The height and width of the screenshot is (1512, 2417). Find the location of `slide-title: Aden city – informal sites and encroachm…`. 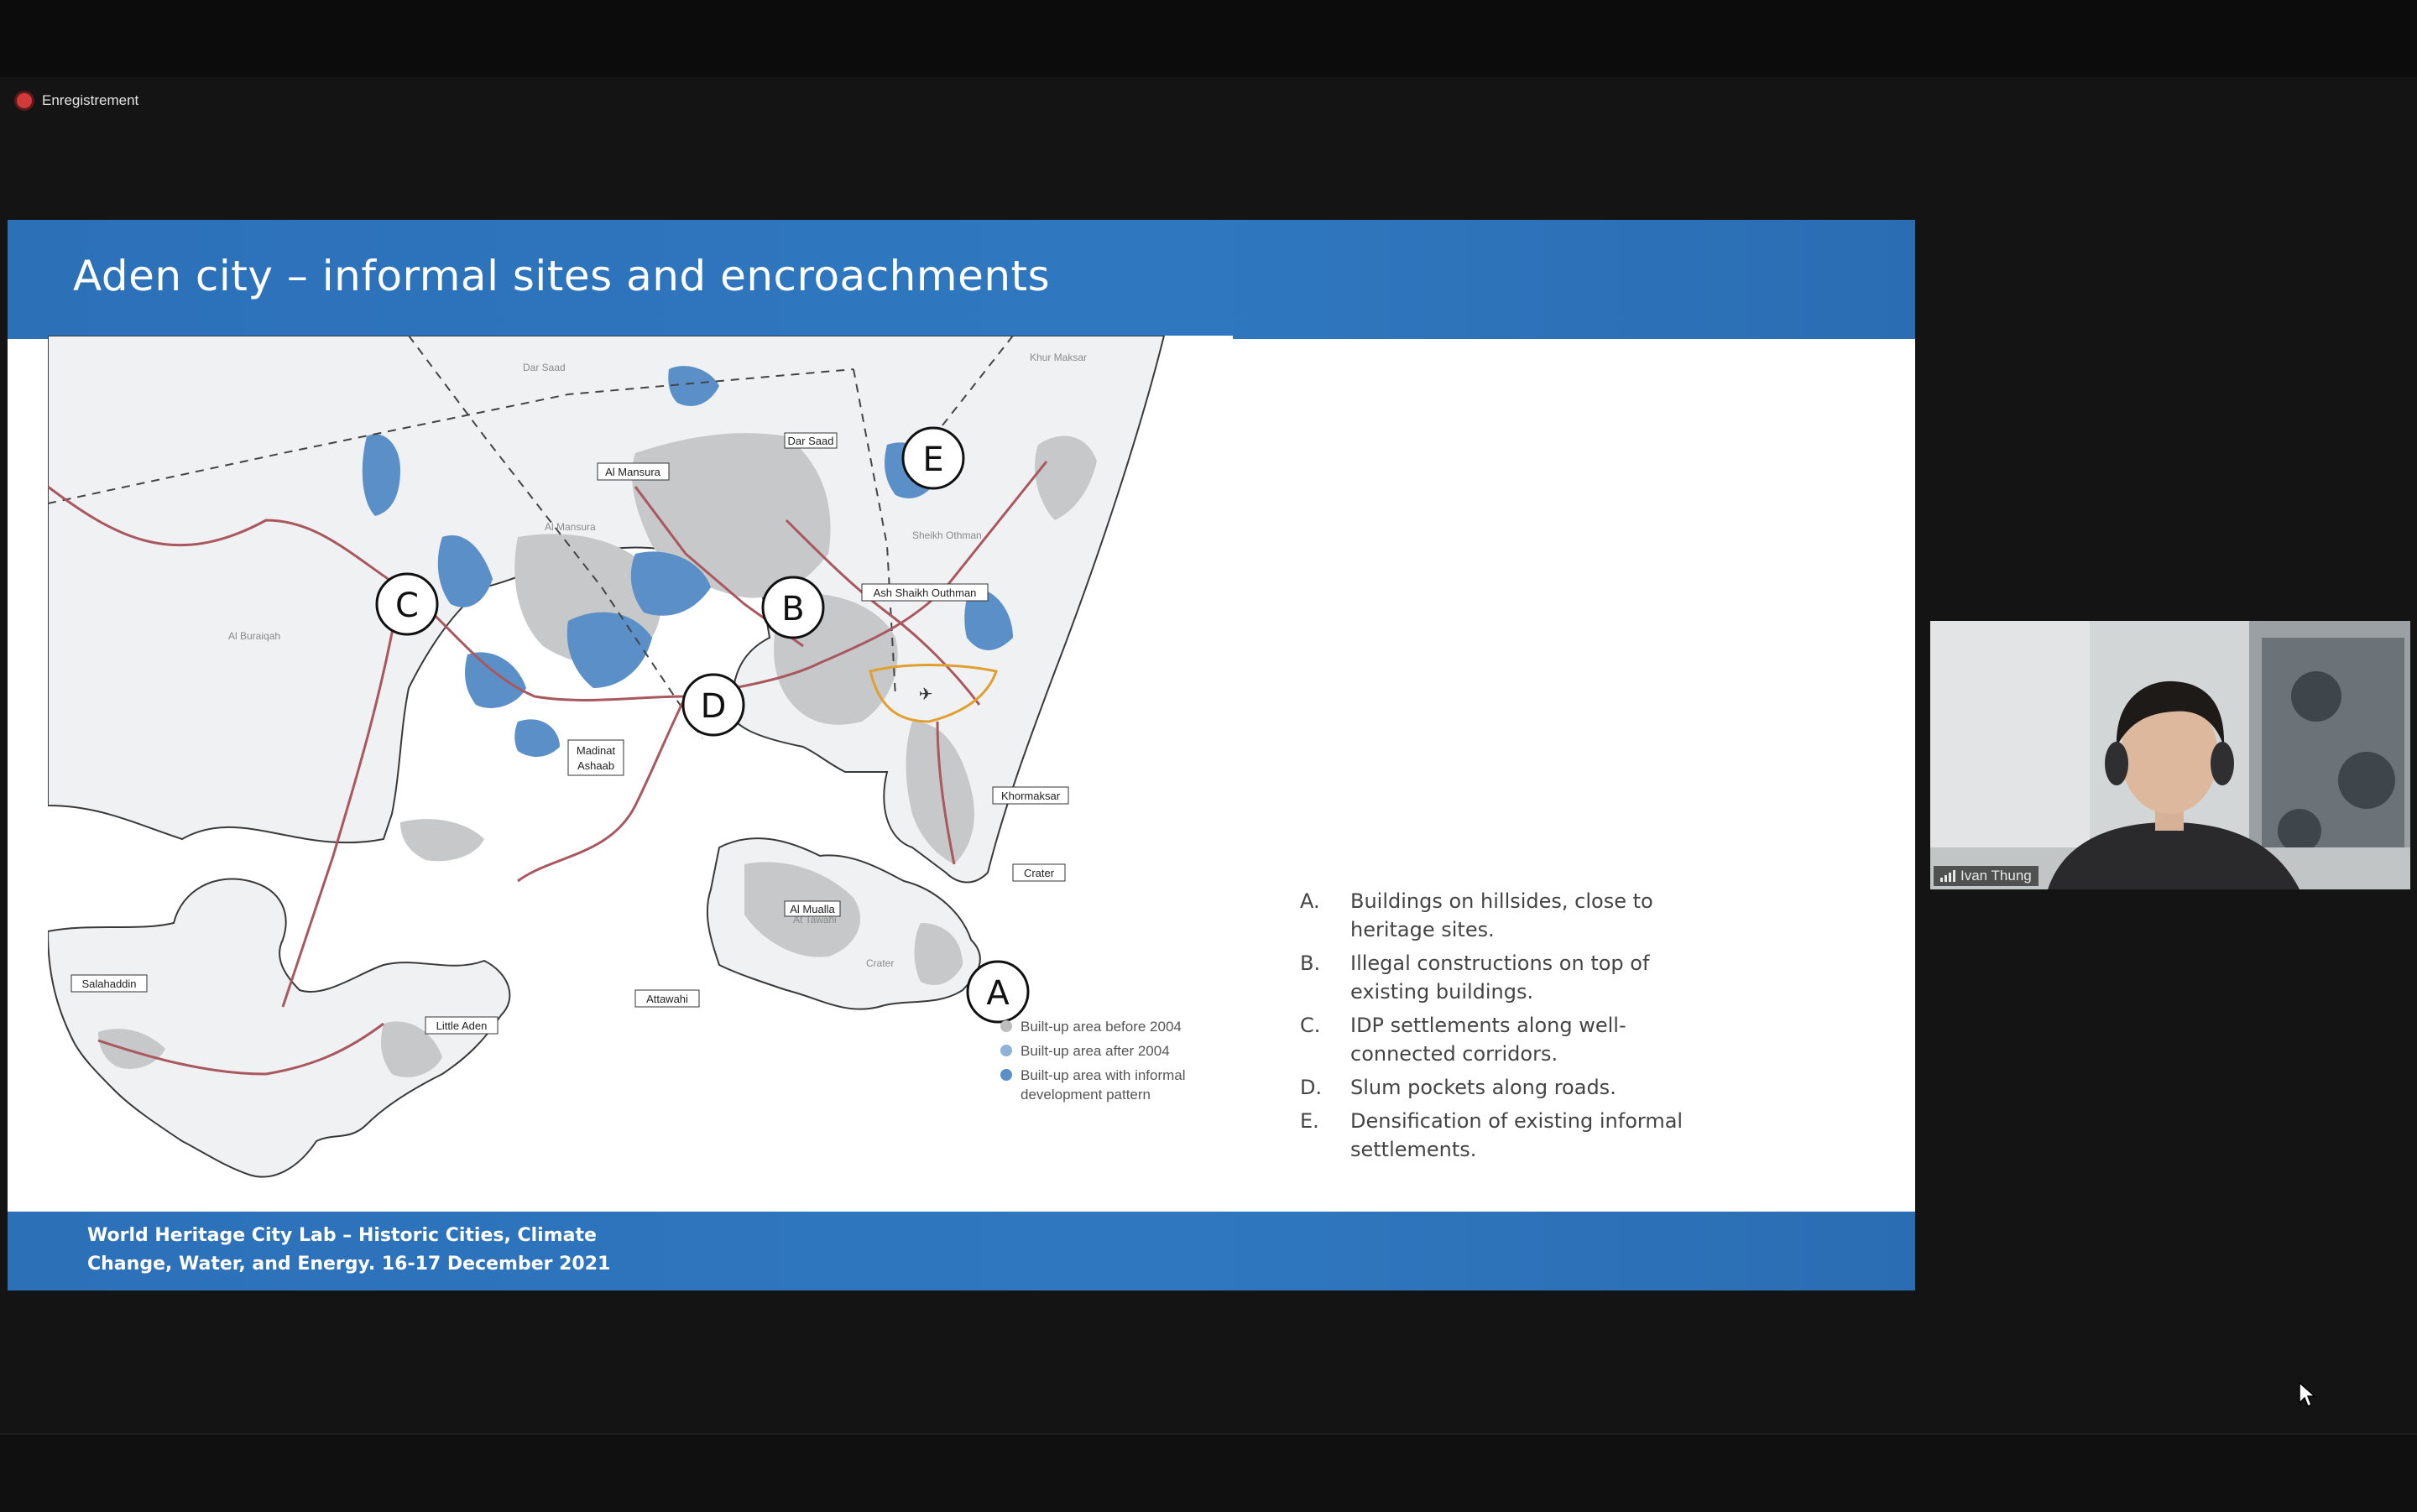

slide-title: Aden city – informal sites and encroachm… is located at coordinates (562, 276).